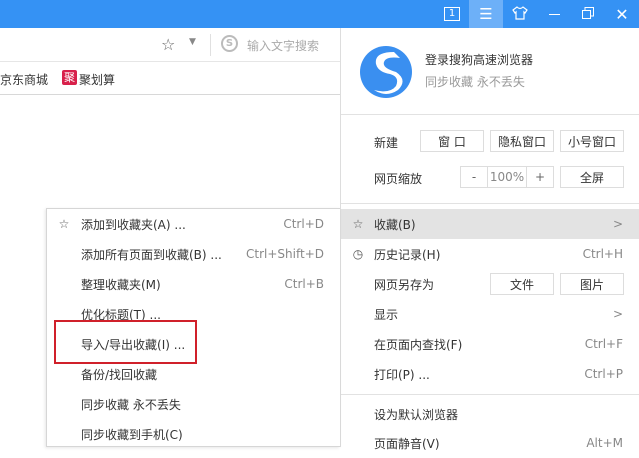 This screenshot has height=458, width=639. I want to click on menu-item-label: 网页另存为, so click(404, 284).